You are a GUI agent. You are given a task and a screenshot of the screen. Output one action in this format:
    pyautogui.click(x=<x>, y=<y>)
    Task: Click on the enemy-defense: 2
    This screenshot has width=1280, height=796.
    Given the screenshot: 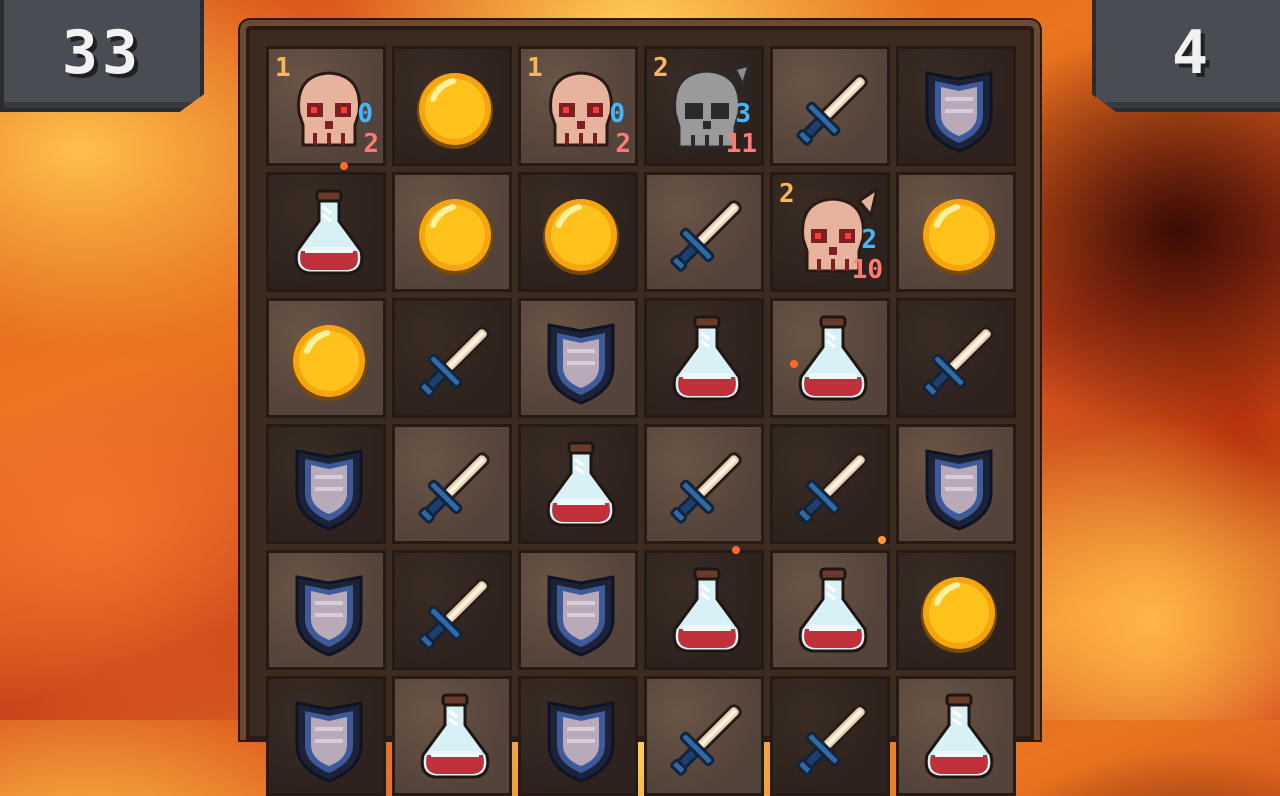 What is the action you would take?
    pyautogui.click(x=869, y=240)
    